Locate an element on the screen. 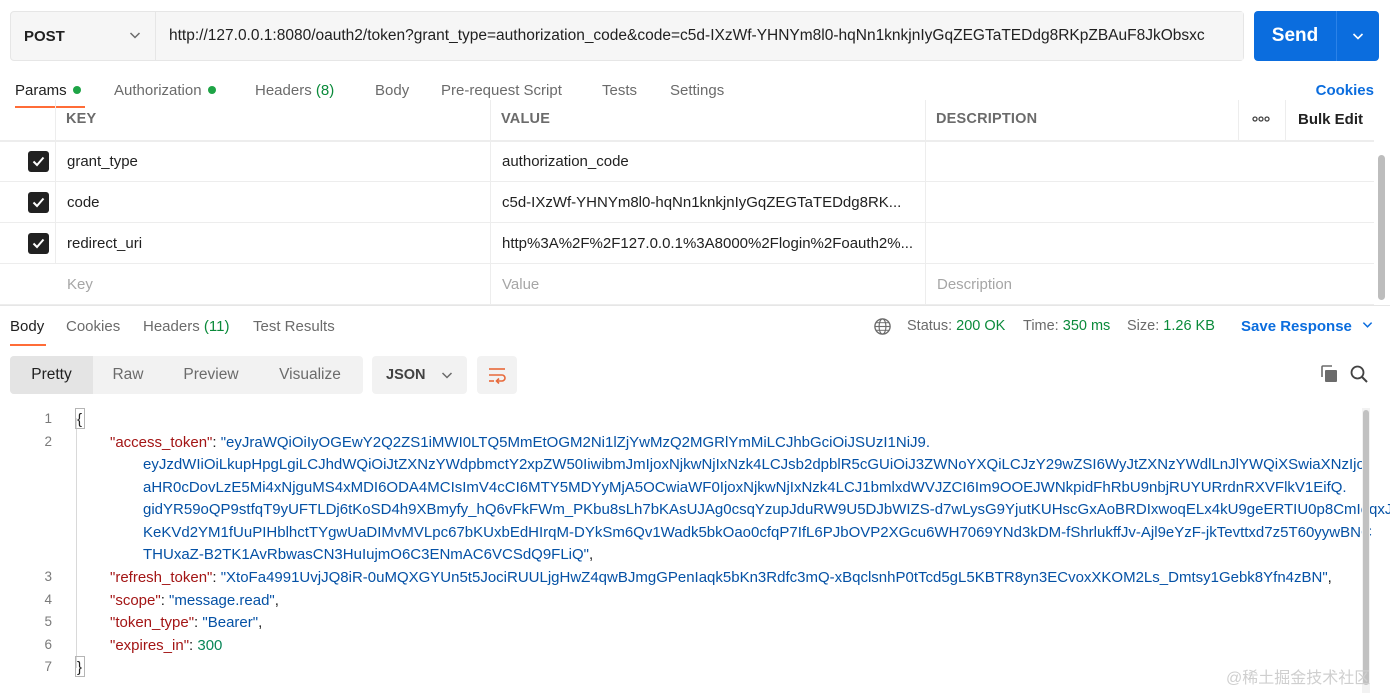 The width and height of the screenshot is (1390, 693). status-readout: Status: 200 OK is located at coordinates (956, 326).